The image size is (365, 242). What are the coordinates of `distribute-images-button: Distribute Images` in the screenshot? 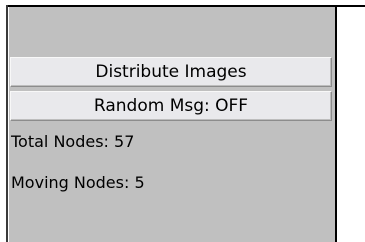 It's located at (171, 72).